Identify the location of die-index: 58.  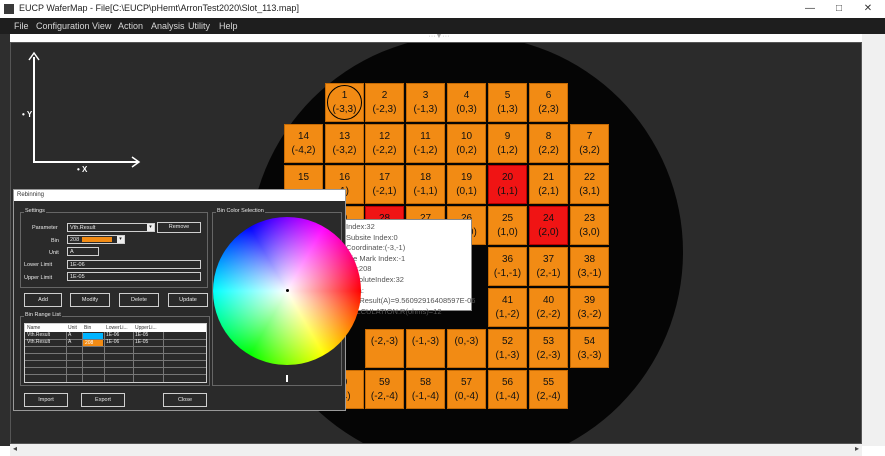
(425, 382).